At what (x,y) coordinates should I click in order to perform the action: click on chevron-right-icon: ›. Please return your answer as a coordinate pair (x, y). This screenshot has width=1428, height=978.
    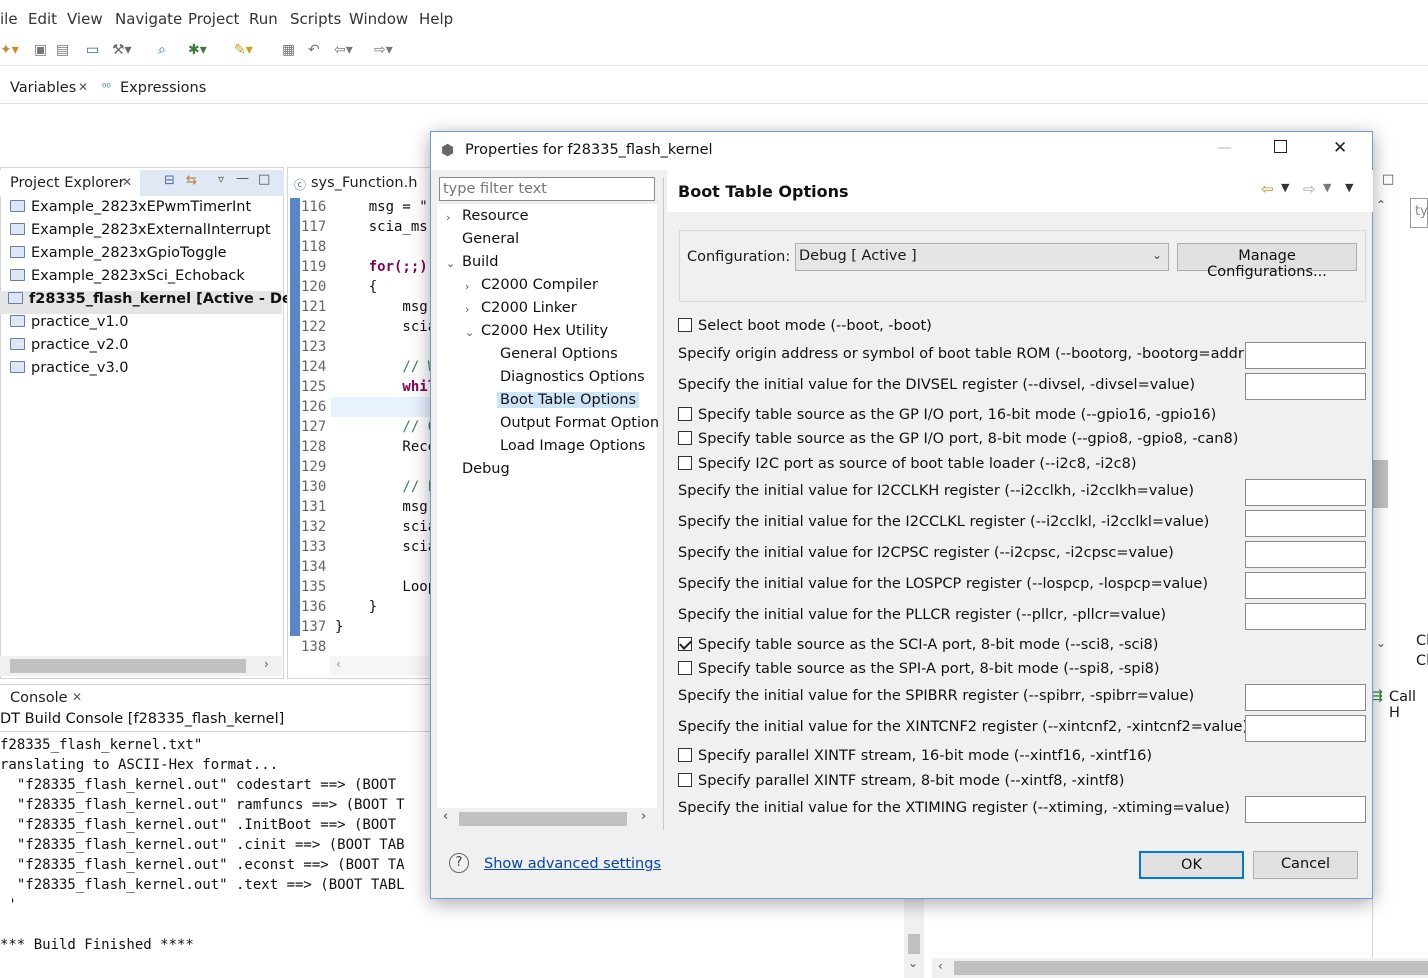
    Looking at the image, I should click on (467, 309).